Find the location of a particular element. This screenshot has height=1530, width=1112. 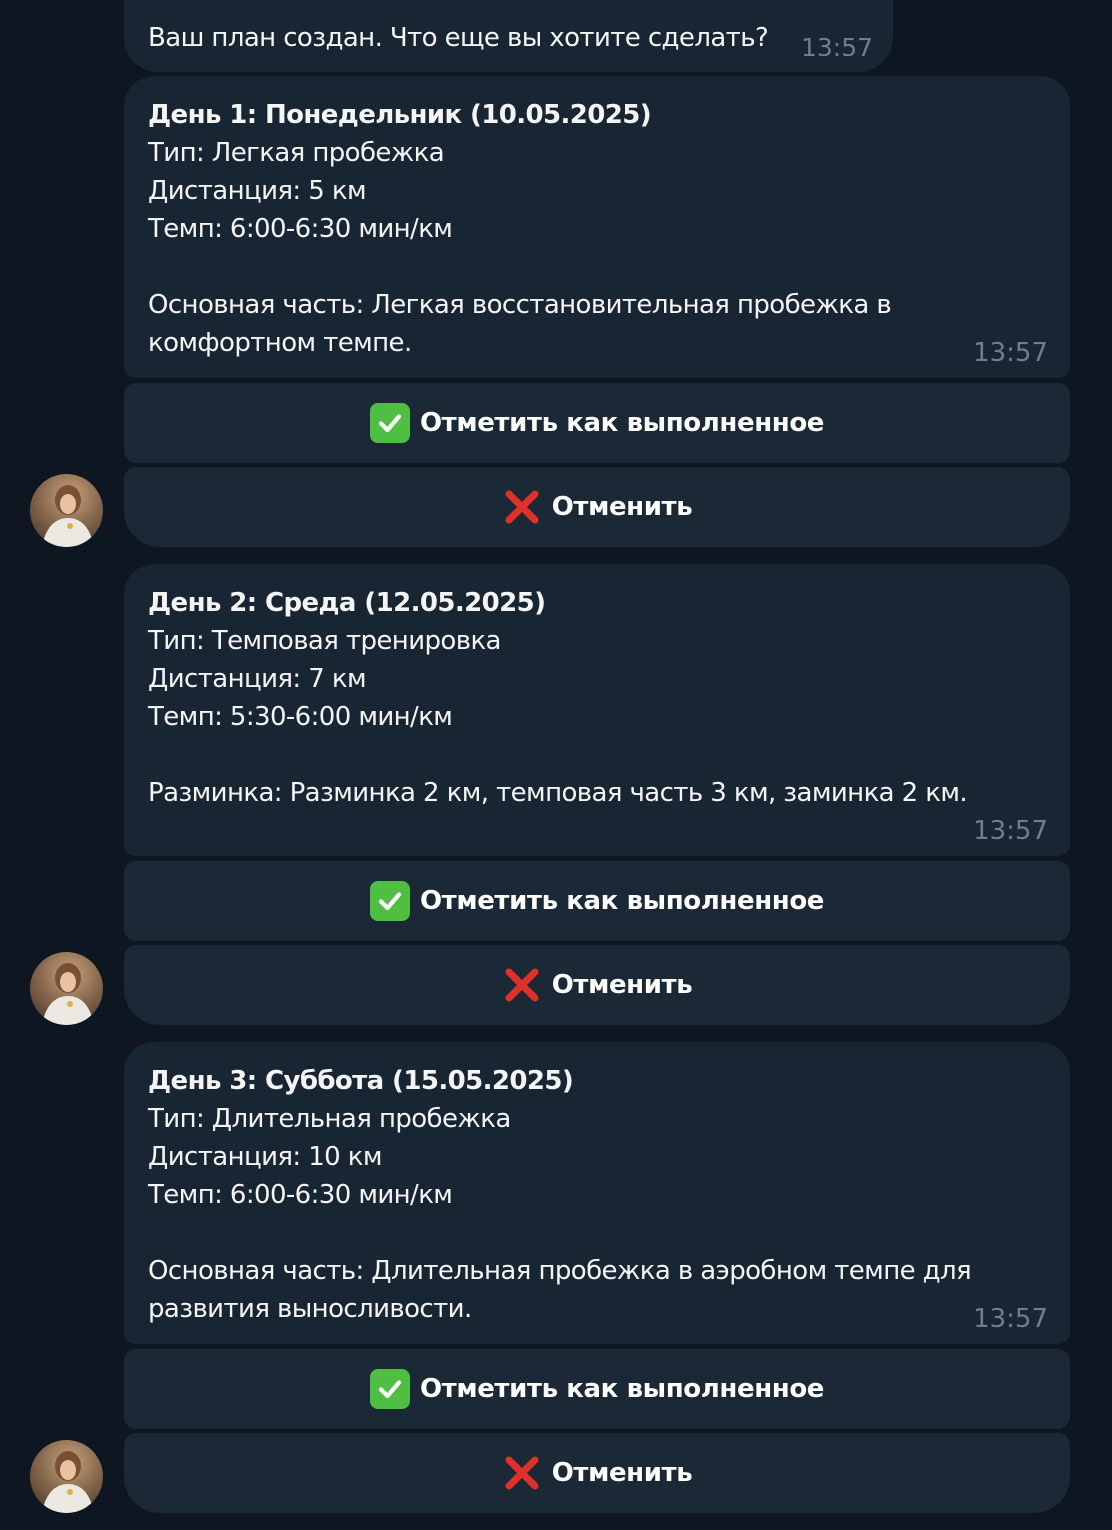

cancel-button-day-2: Отменить is located at coordinates (597, 985).